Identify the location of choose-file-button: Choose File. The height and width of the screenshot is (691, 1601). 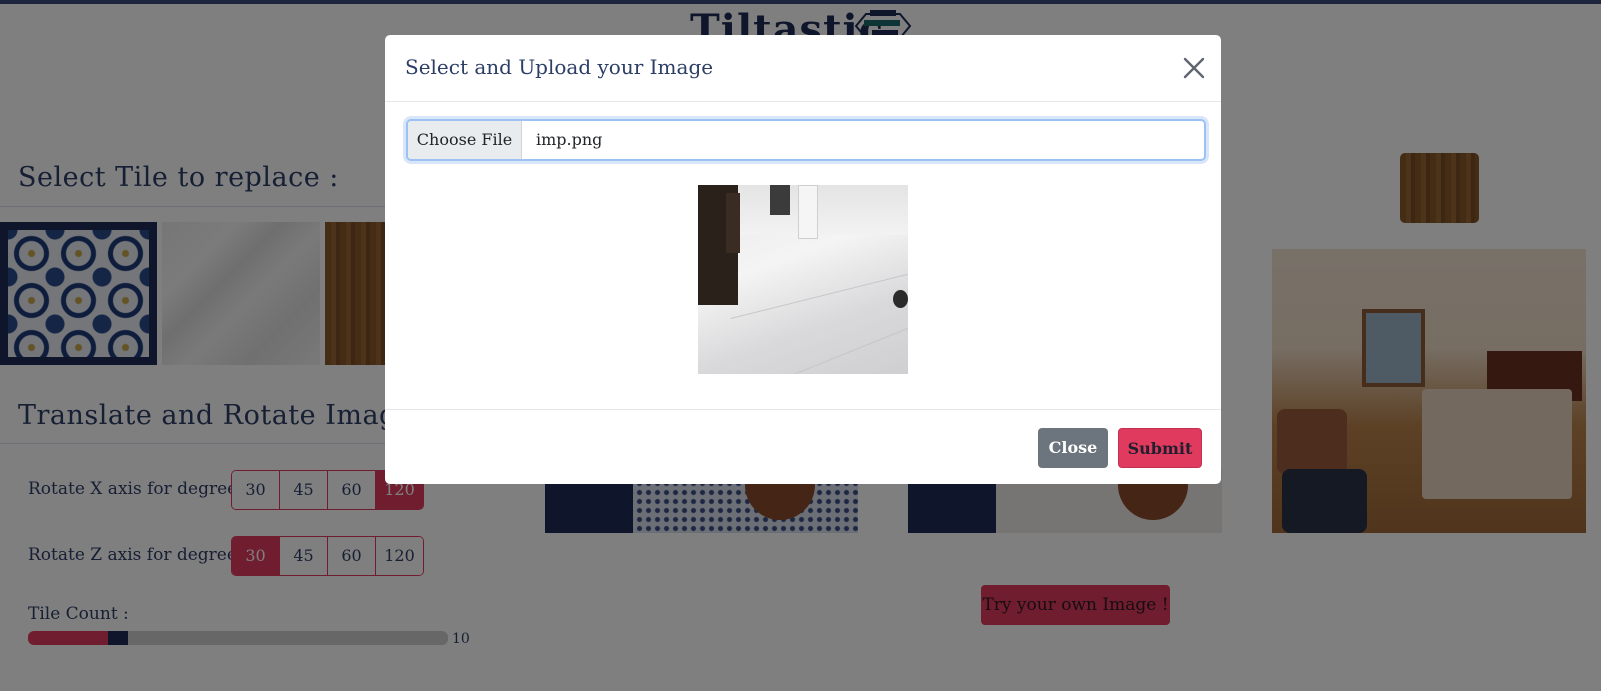
(465, 140).